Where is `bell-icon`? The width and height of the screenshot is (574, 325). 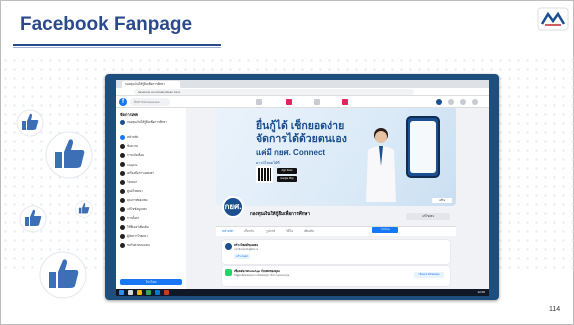 bell-icon is located at coordinates (475, 102).